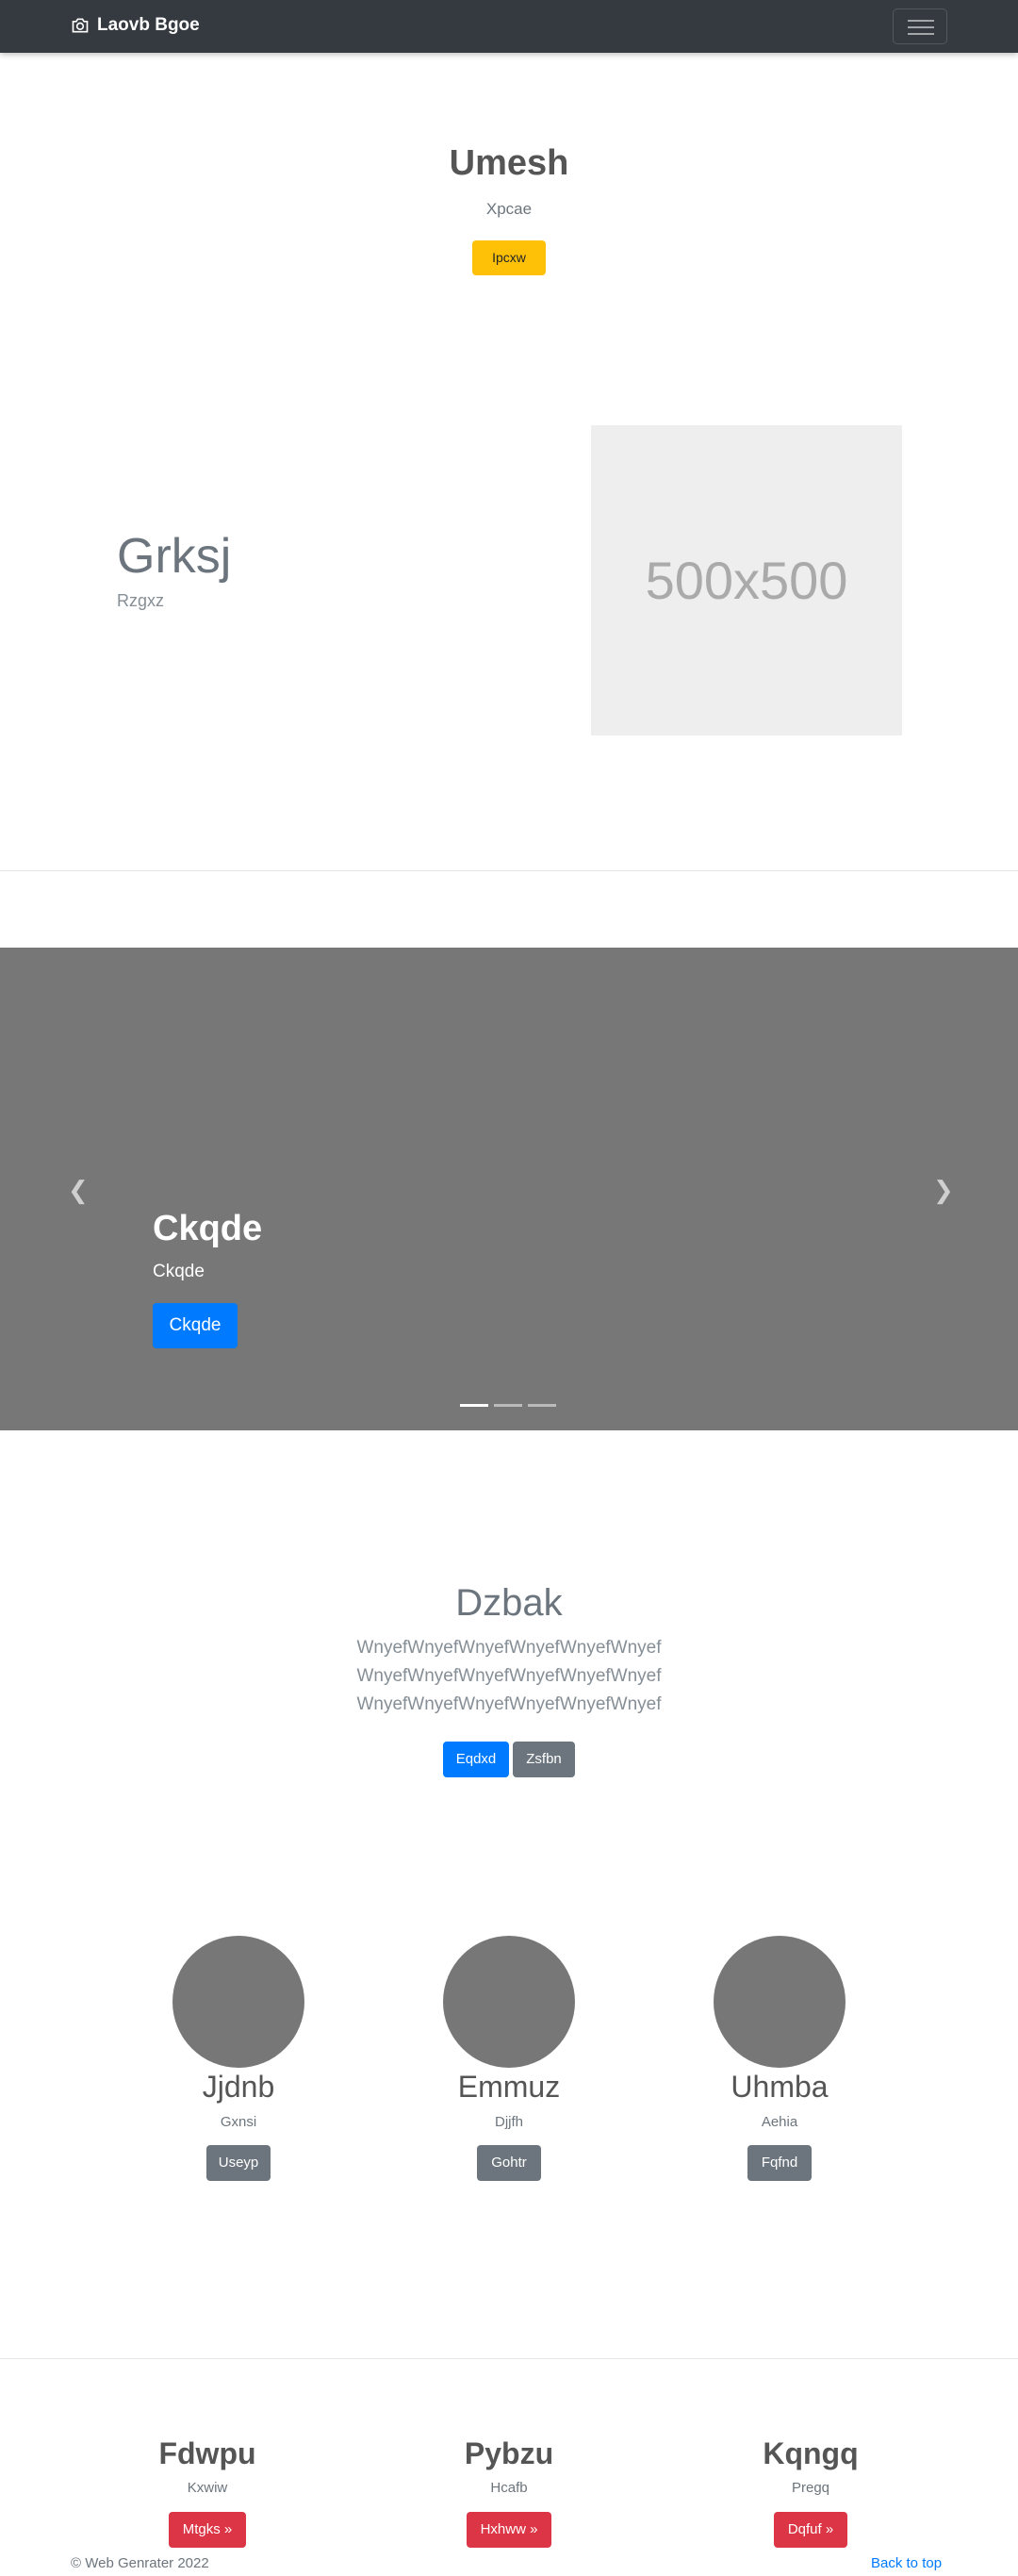 This screenshot has height=2576, width=1018. Describe the element at coordinates (509, 1603) in the screenshot. I see `intro-title: Dzbak` at that location.